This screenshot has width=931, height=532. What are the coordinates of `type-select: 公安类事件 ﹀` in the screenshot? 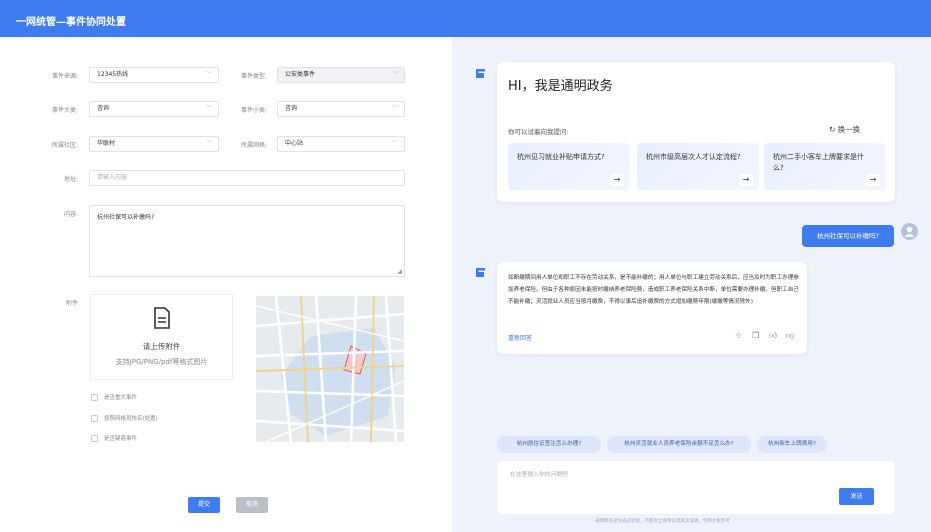 It's located at (341, 75).